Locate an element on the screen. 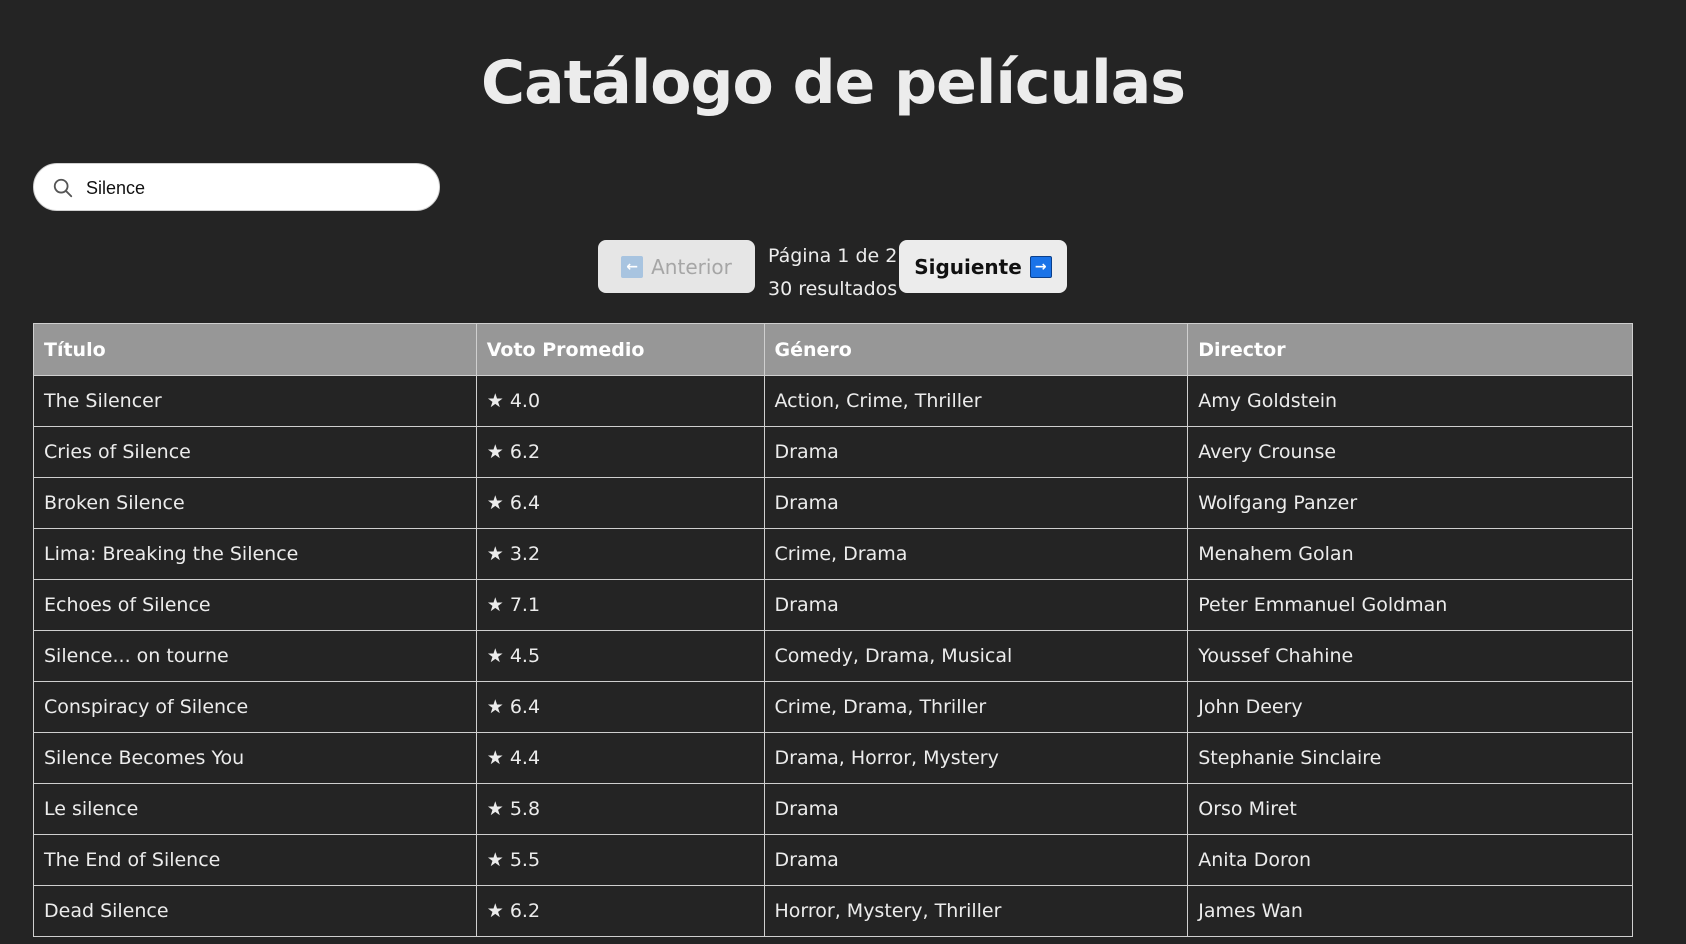  cell-title: Le silence is located at coordinates (255, 809).